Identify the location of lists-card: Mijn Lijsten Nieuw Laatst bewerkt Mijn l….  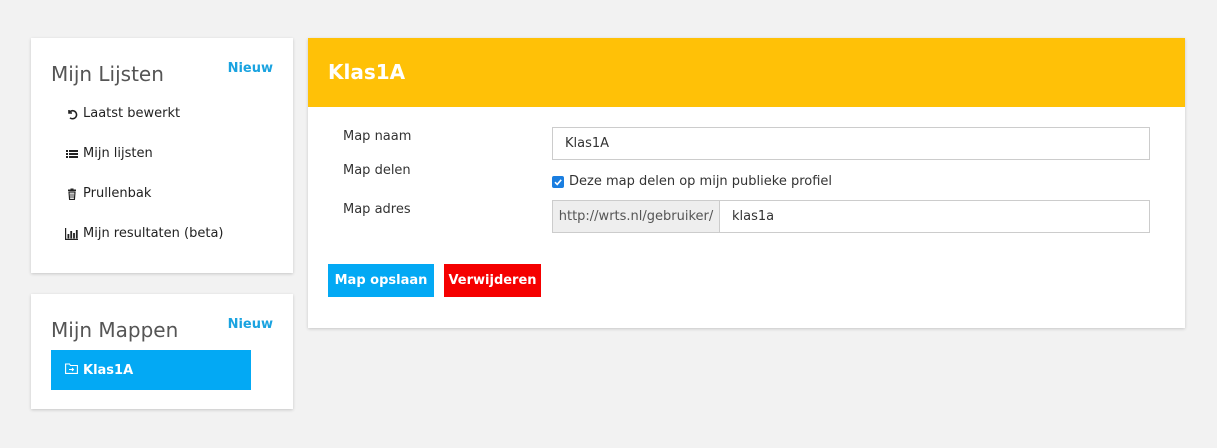
(162, 155).